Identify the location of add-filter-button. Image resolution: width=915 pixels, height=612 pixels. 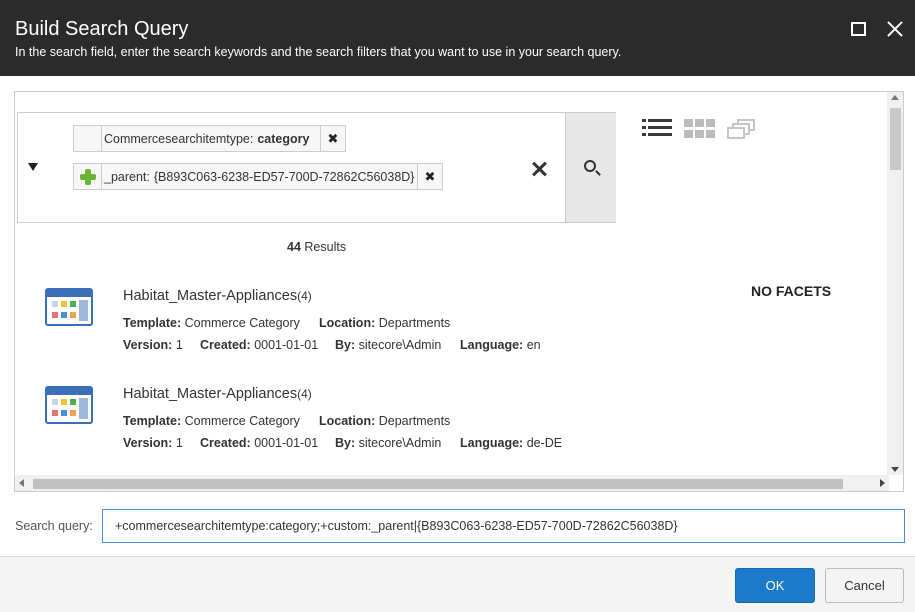
(88, 176).